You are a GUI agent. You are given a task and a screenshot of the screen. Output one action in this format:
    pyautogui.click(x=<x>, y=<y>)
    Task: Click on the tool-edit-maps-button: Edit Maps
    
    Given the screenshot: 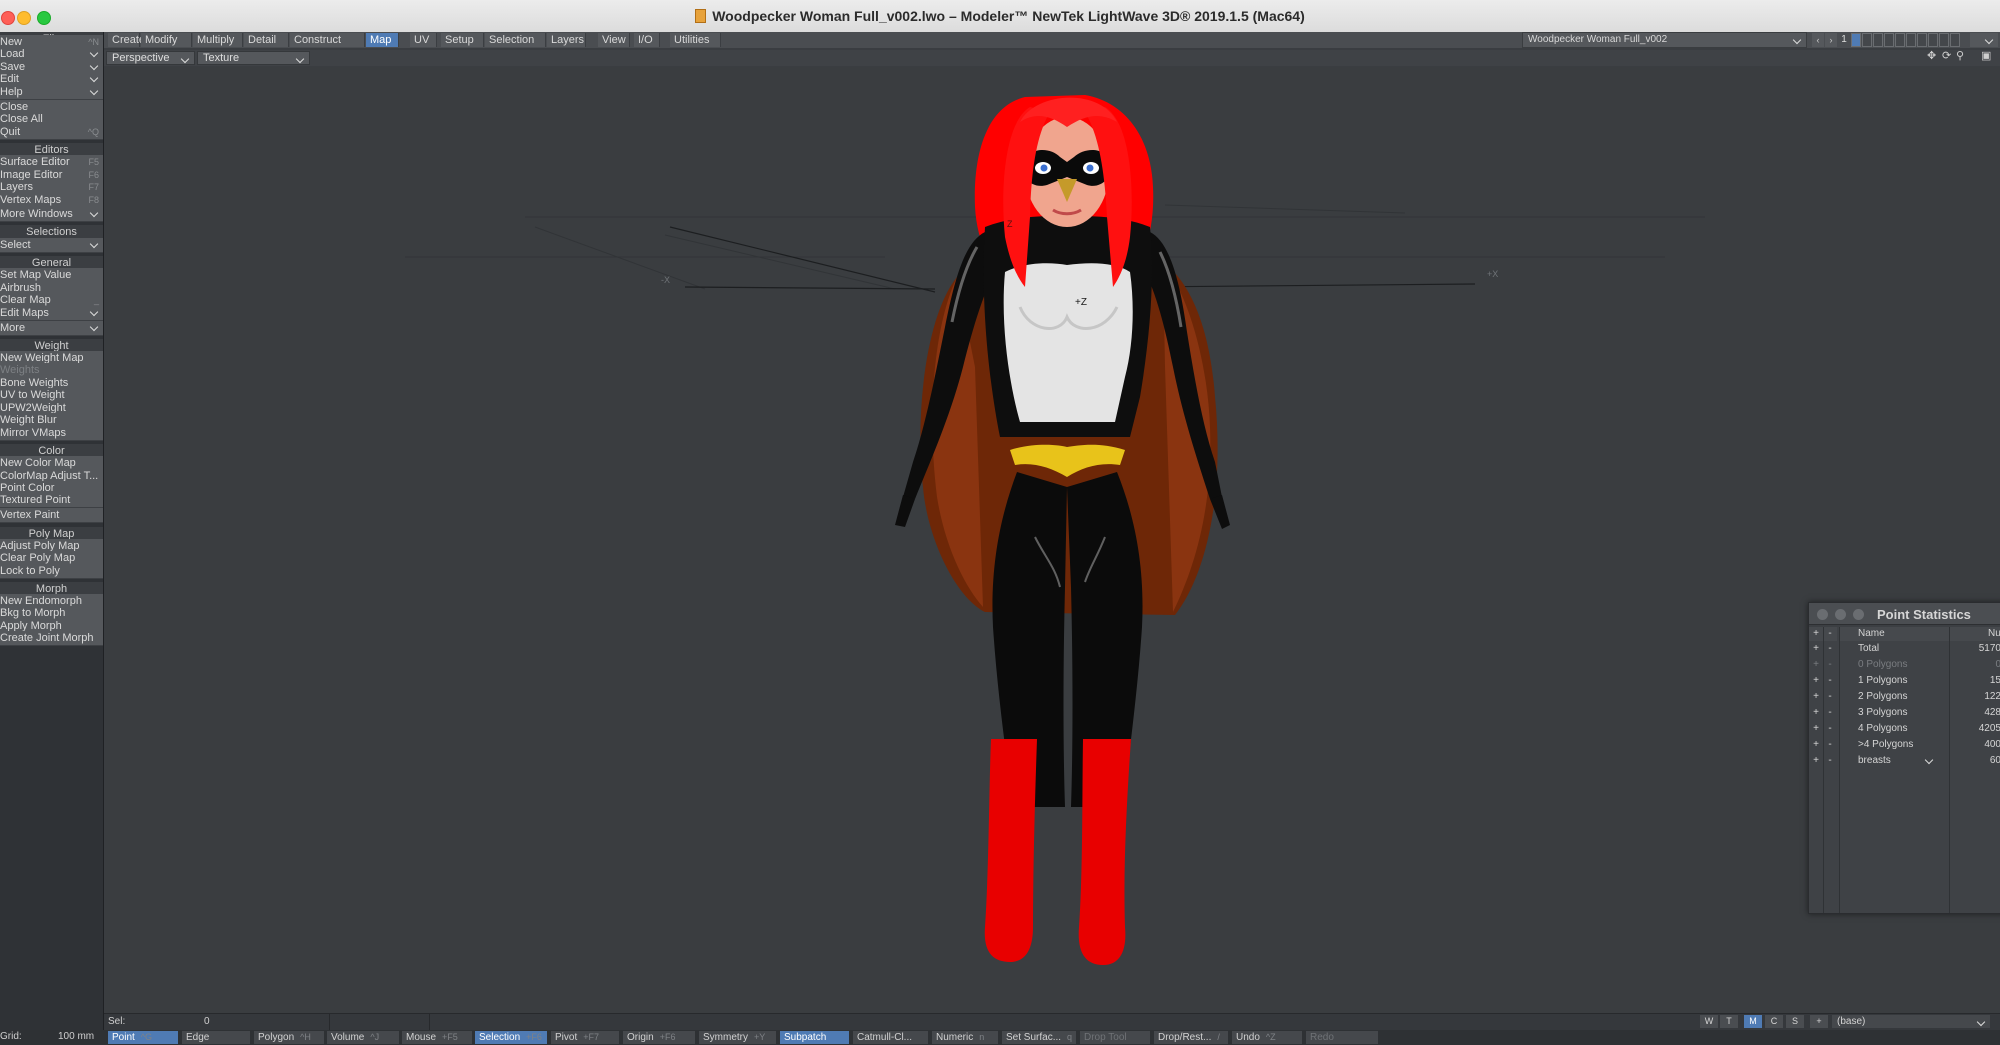 What is the action you would take?
    pyautogui.click(x=51, y=313)
    